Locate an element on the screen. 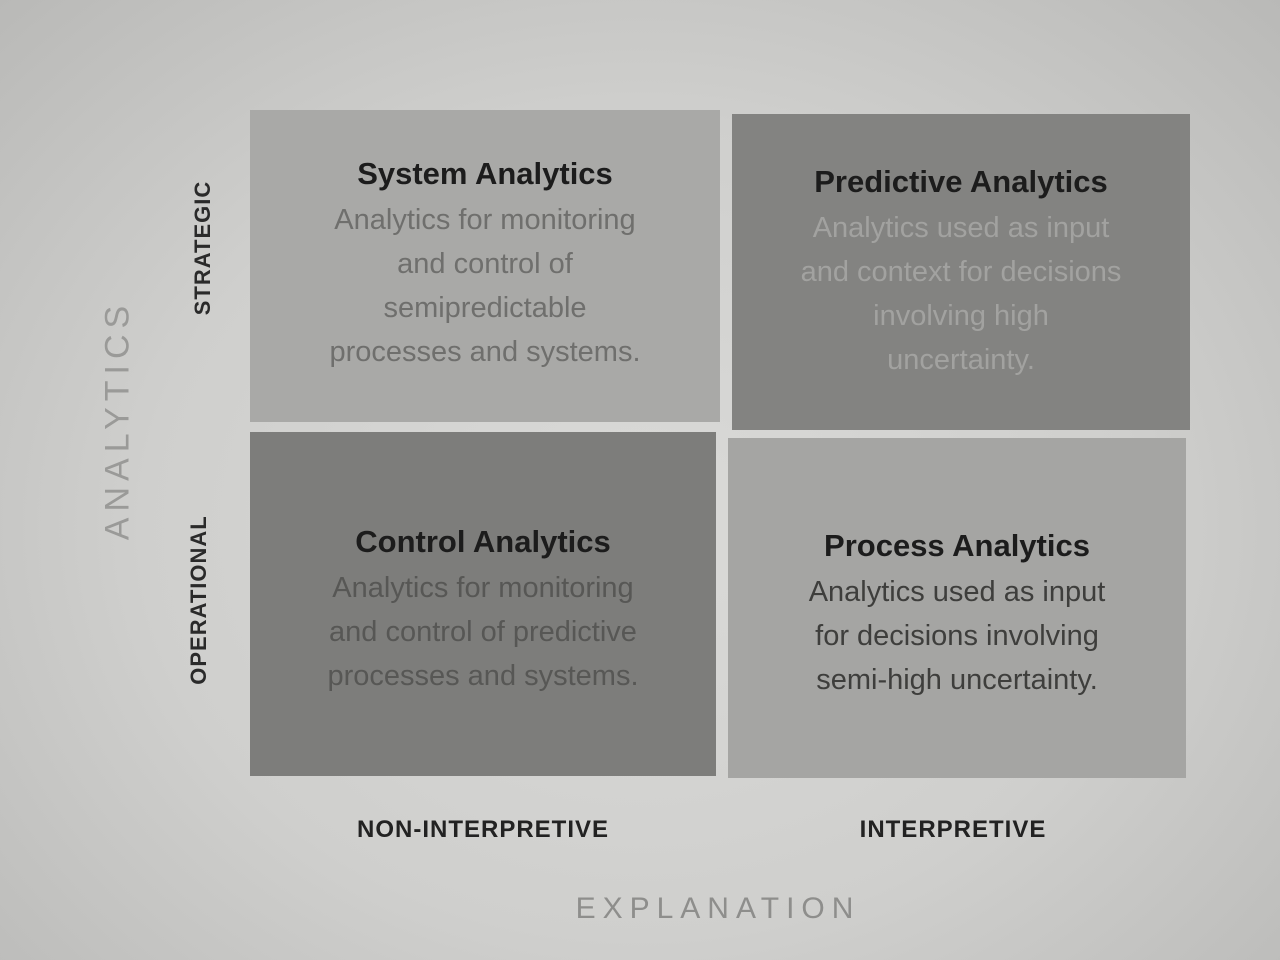 The image size is (1280, 960). quadrant-title: Predictive Analytics is located at coordinates (961, 181).